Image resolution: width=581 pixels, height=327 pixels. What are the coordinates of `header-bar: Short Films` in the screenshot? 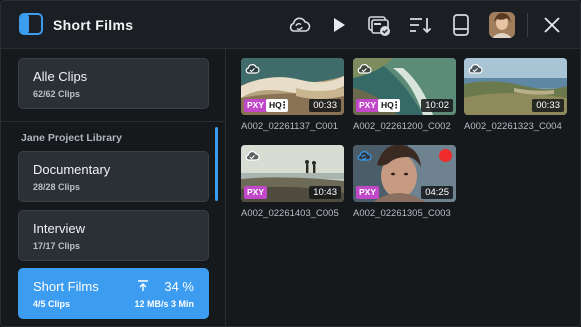 It's located at (290, 25).